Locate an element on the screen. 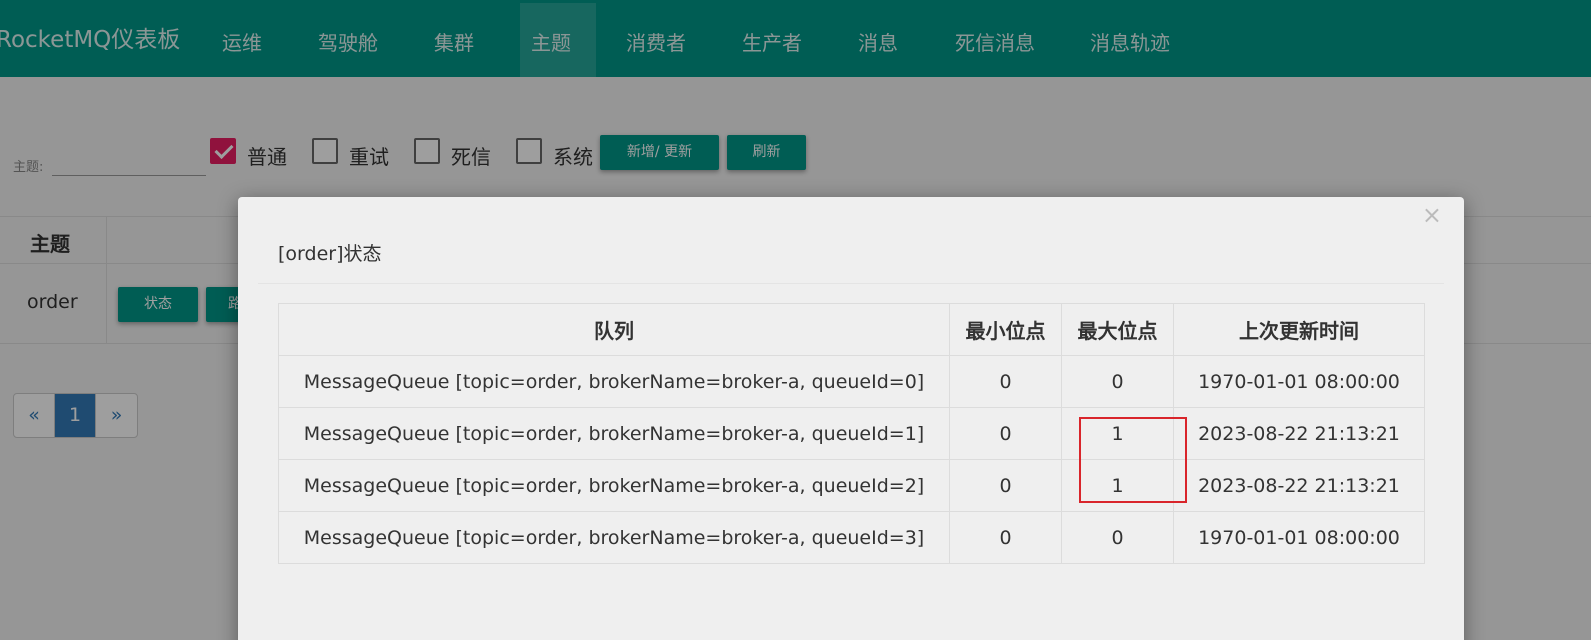 This screenshot has width=1591, height=640. close-icon: × is located at coordinates (1432, 215).